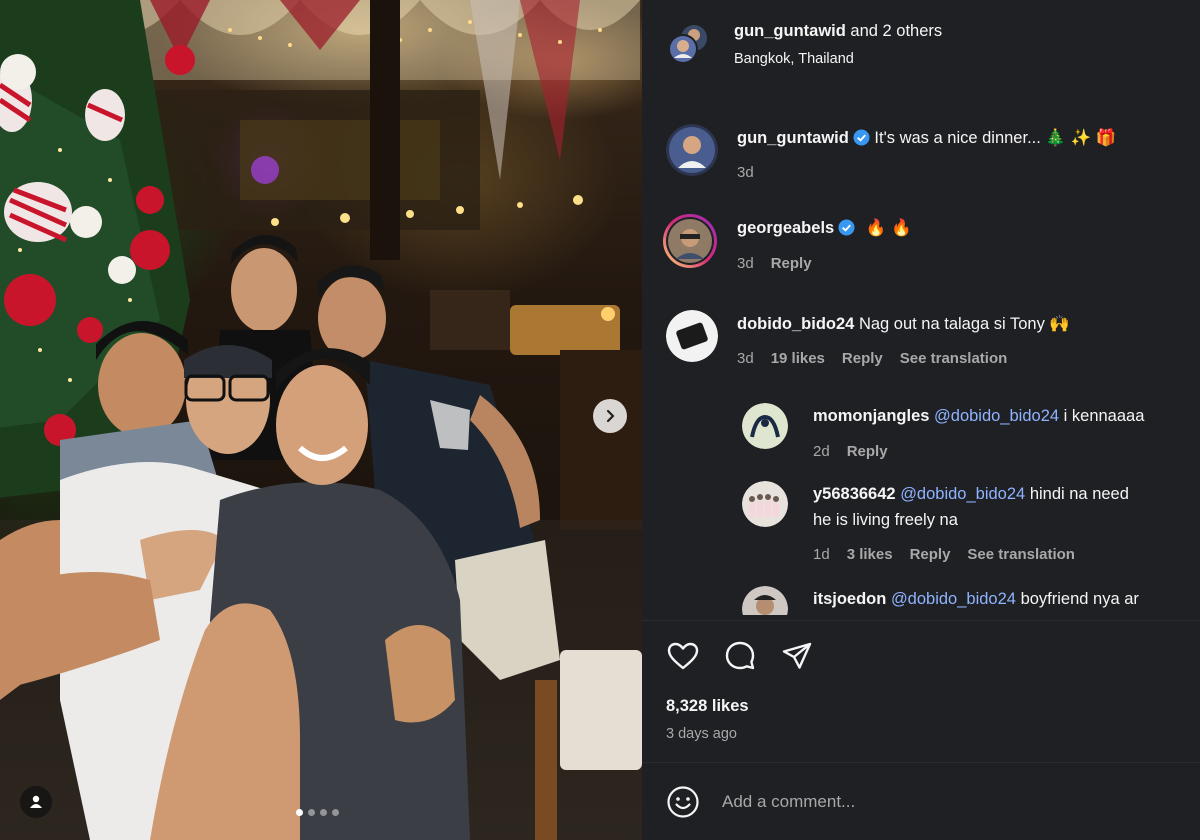  I want to click on comment-text: 🔥 🔥, so click(888, 228).